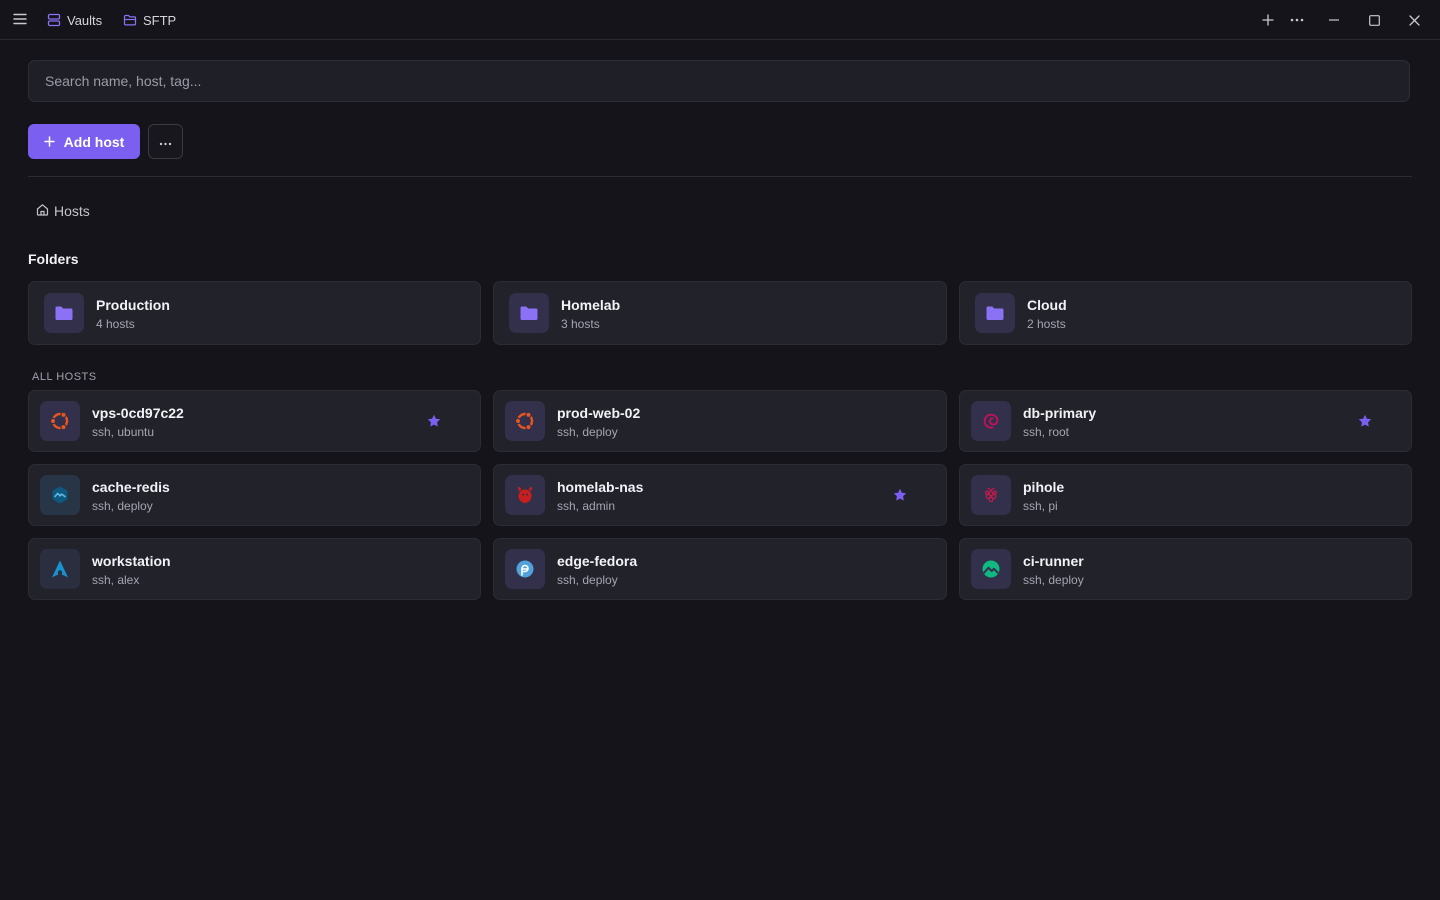 This screenshot has width=1440, height=900. Describe the element at coordinates (720, 495) in the screenshot. I see `host-card: homelab-nas ssh, admin` at that location.